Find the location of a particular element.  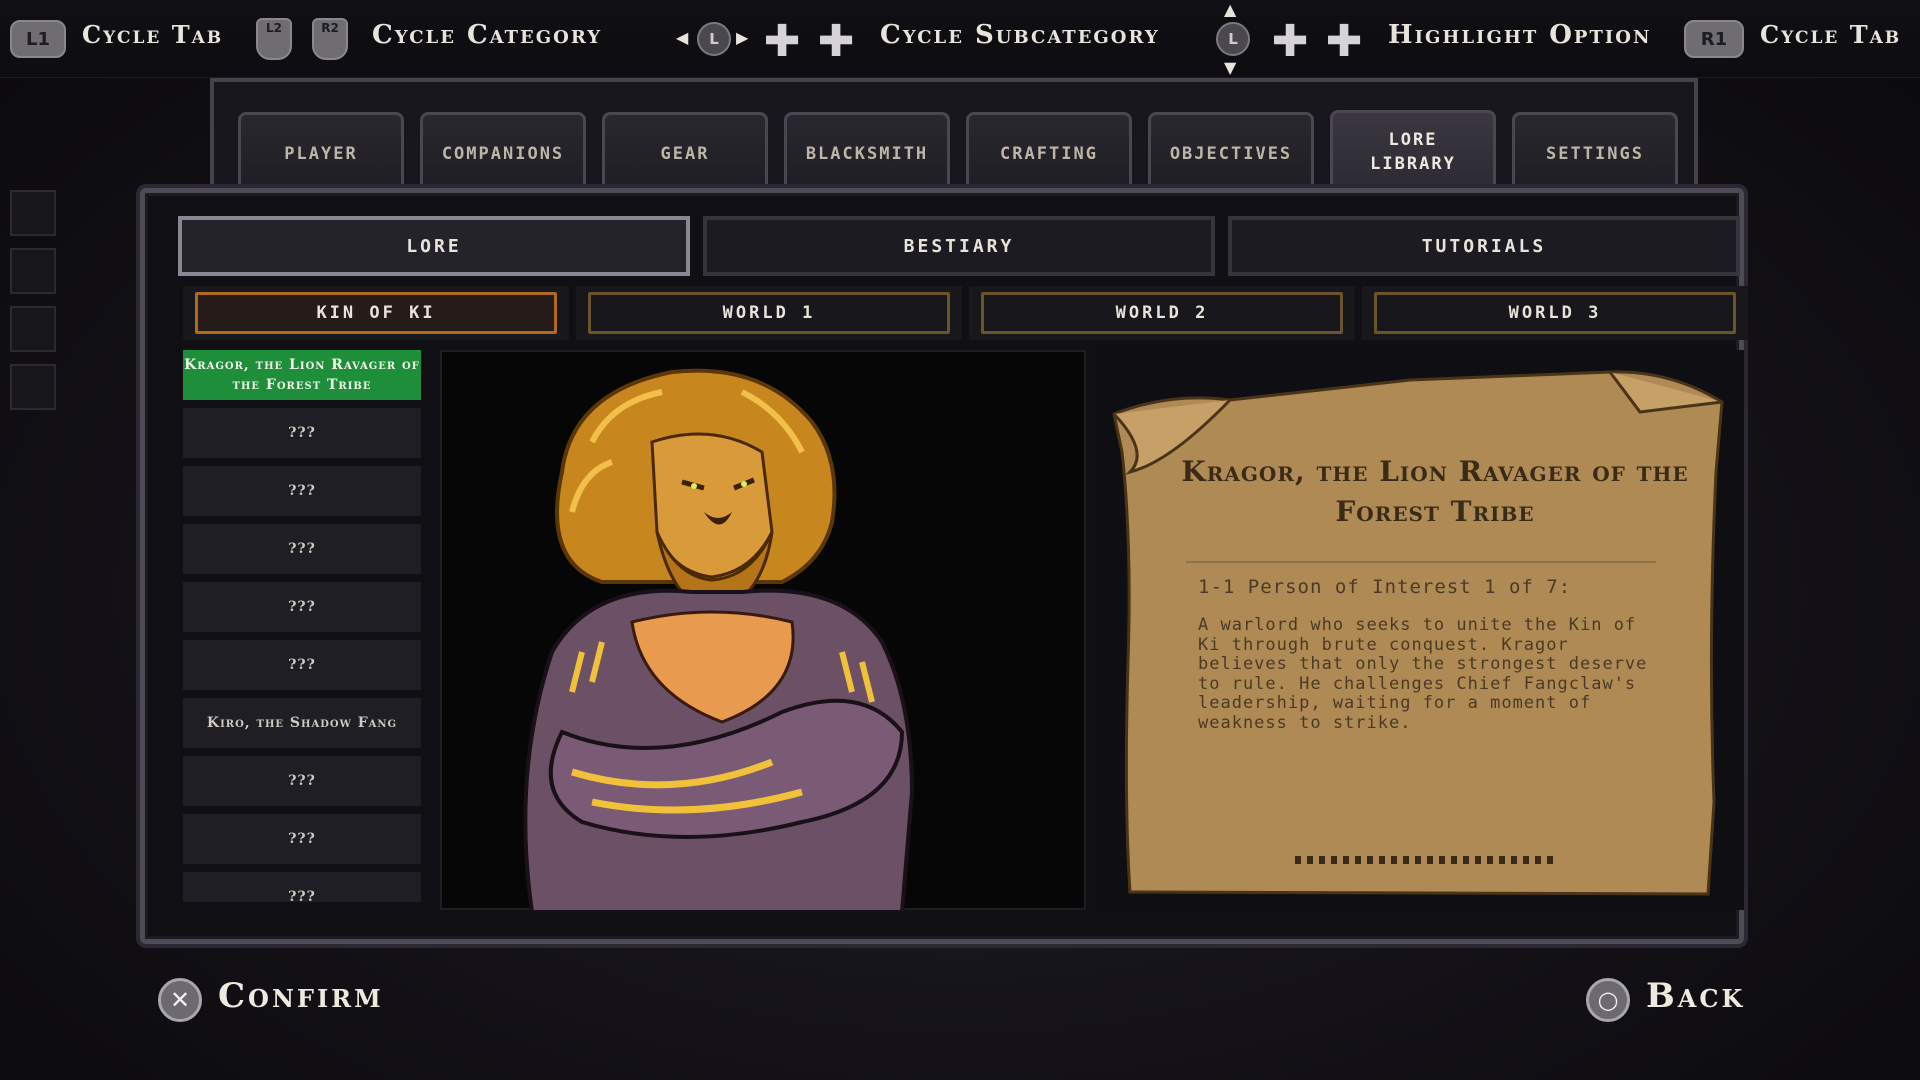

up-arrow-icon: ▲ is located at coordinates (1230, 9).